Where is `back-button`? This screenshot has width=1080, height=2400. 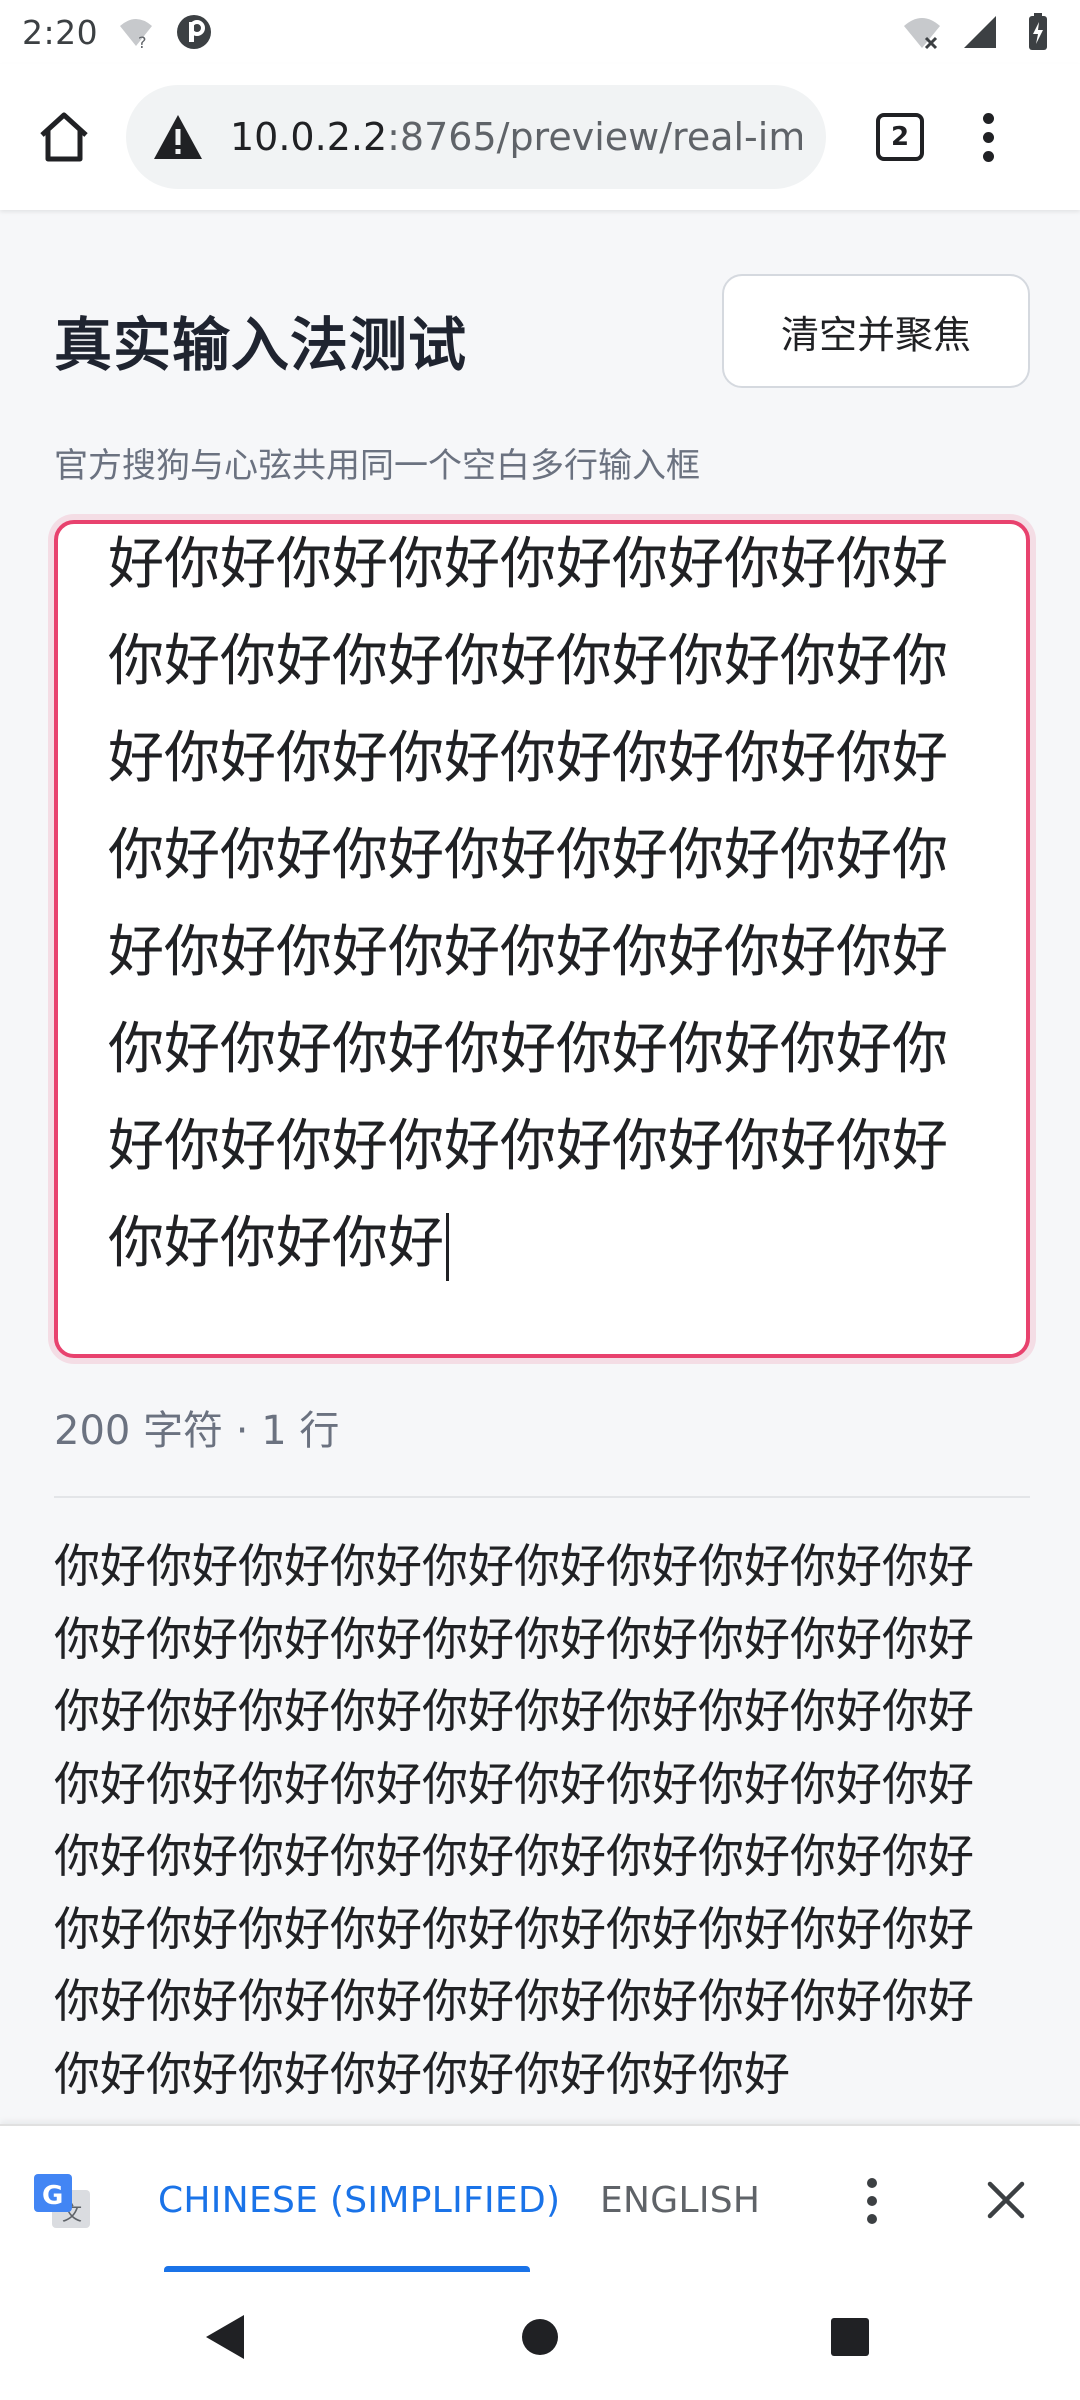 back-button is located at coordinates (225, 2337).